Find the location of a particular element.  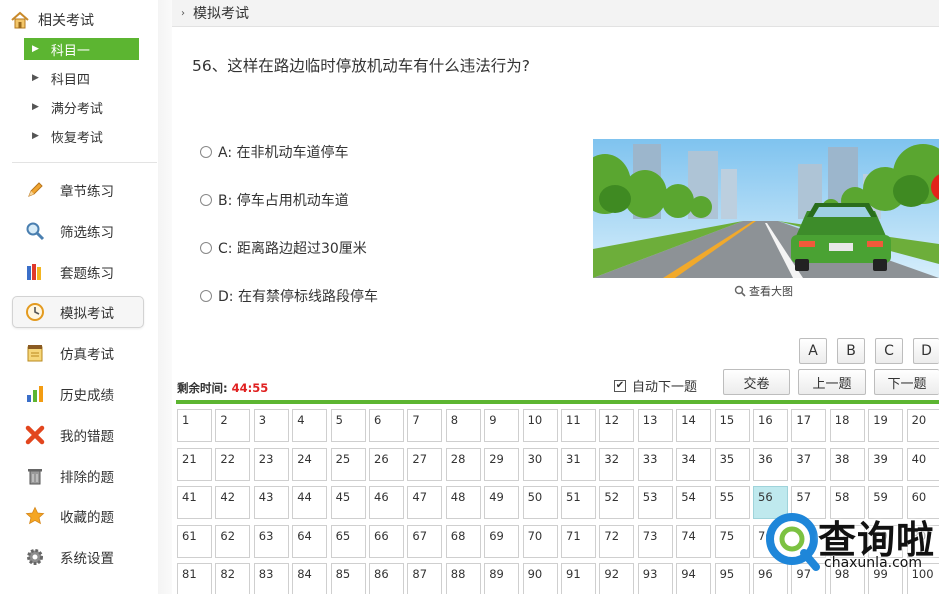

question-number-cell: 83 is located at coordinates (271, 578).